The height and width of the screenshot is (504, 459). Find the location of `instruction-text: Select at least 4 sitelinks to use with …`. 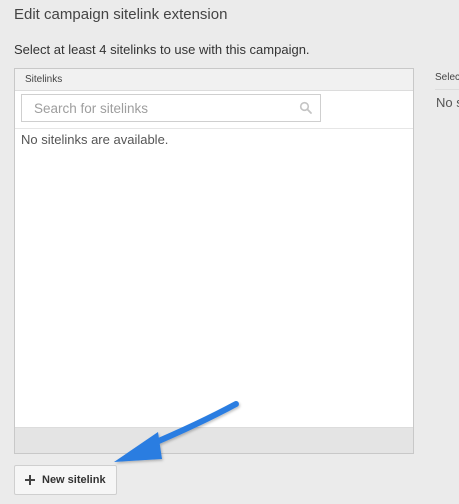

instruction-text: Select at least 4 sitelinks to use with … is located at coordinates (162, 49).